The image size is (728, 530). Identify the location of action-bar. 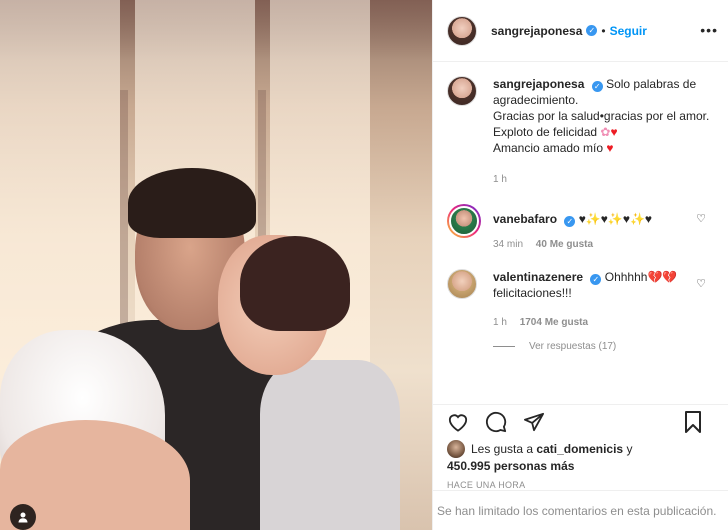
(580, 421).